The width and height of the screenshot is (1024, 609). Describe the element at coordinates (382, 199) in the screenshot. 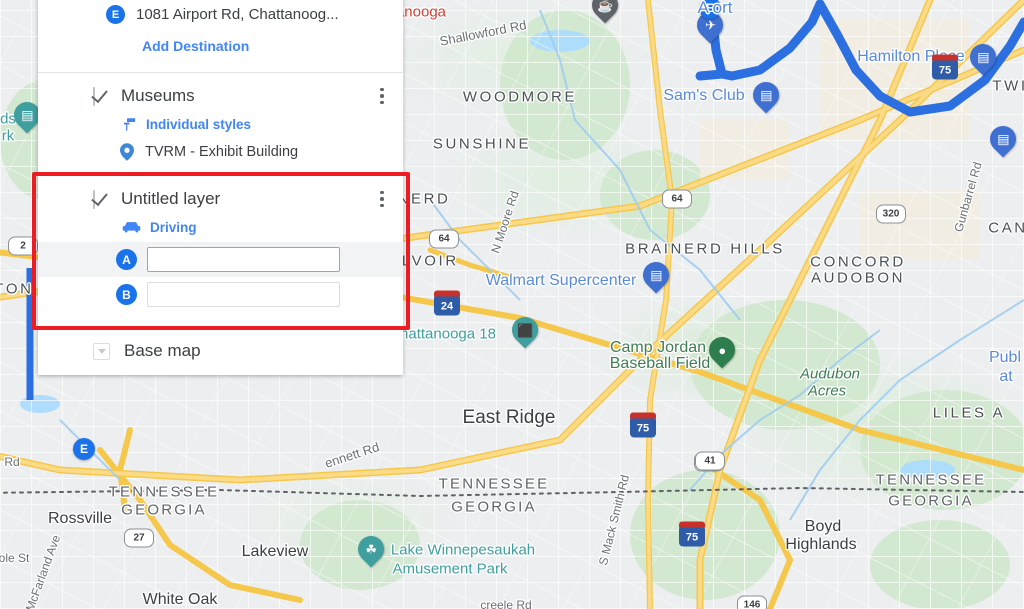

I see `layer-untitled-menu-icon` at that location.